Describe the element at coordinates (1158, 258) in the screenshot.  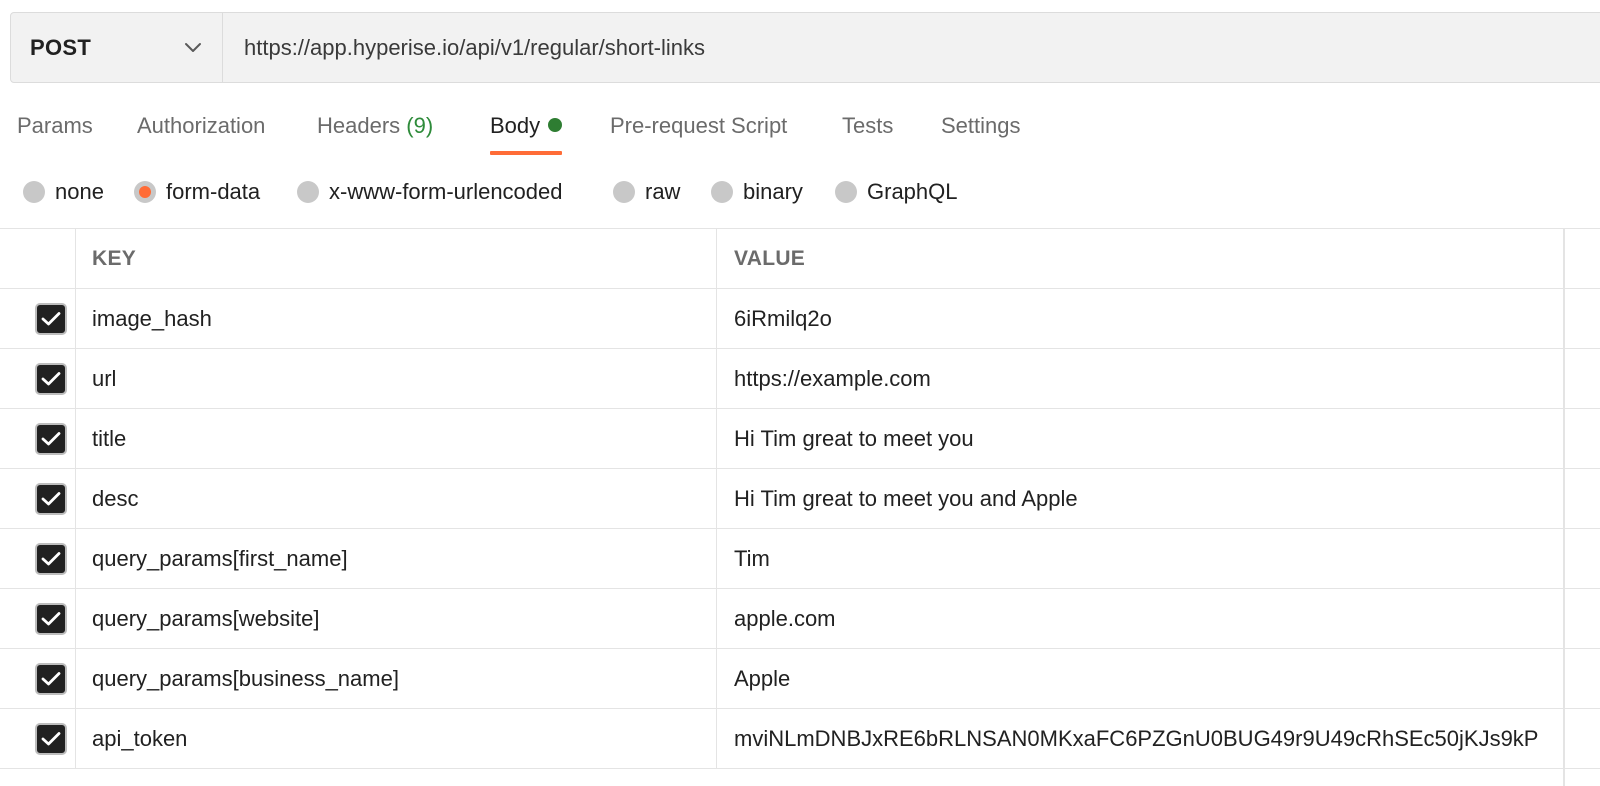
I see `header-value-cell: VALUE` at that location.